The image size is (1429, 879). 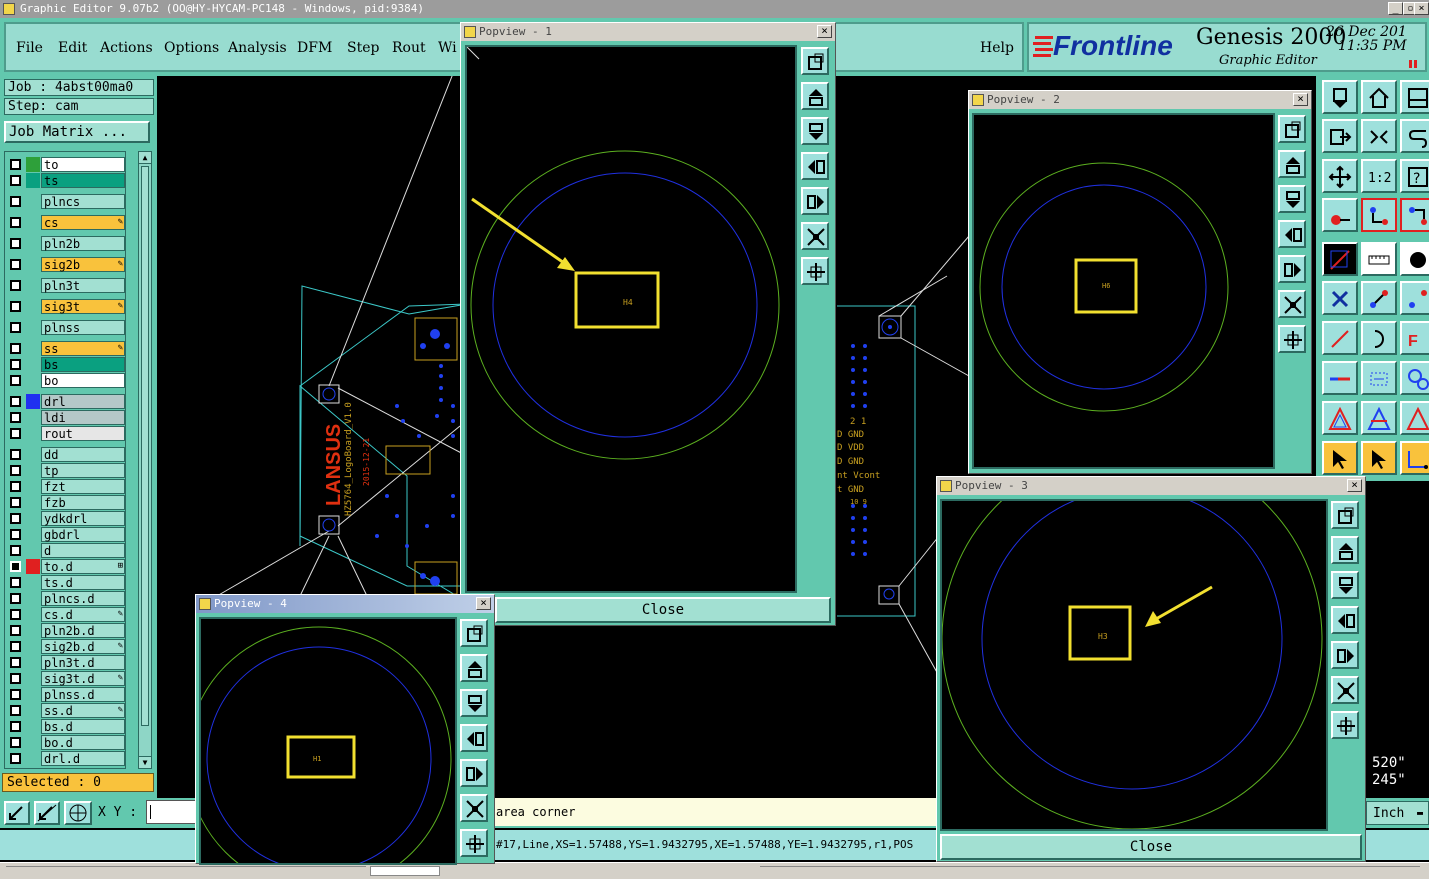 I want to click on layer-name: ydkdrl, so click(x=83, y=518).